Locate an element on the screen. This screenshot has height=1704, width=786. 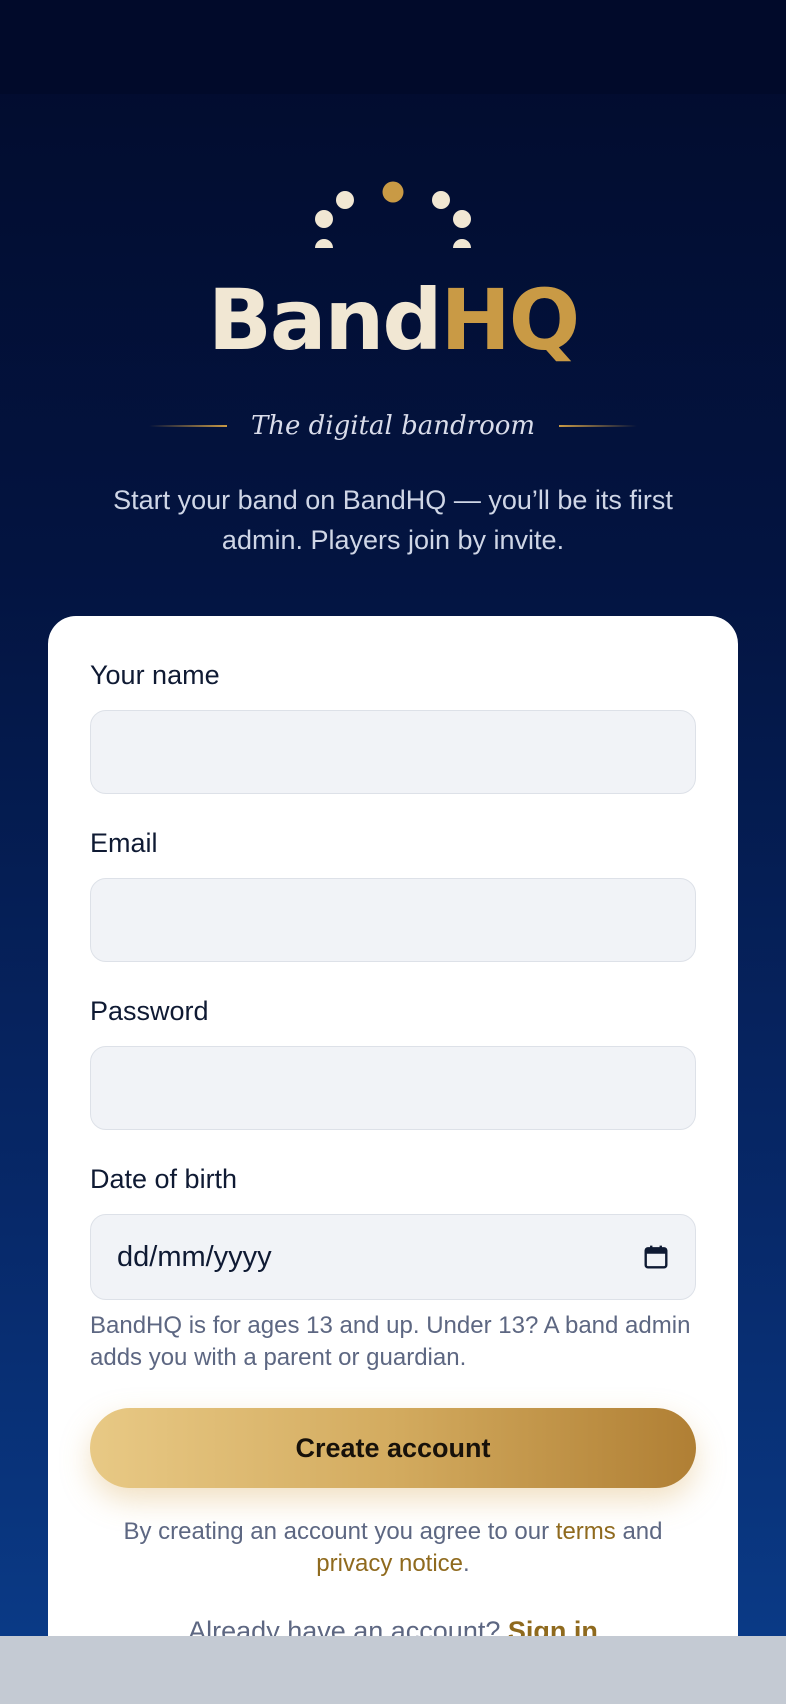
tagline-divider-right is located at coordinates (598, 426).